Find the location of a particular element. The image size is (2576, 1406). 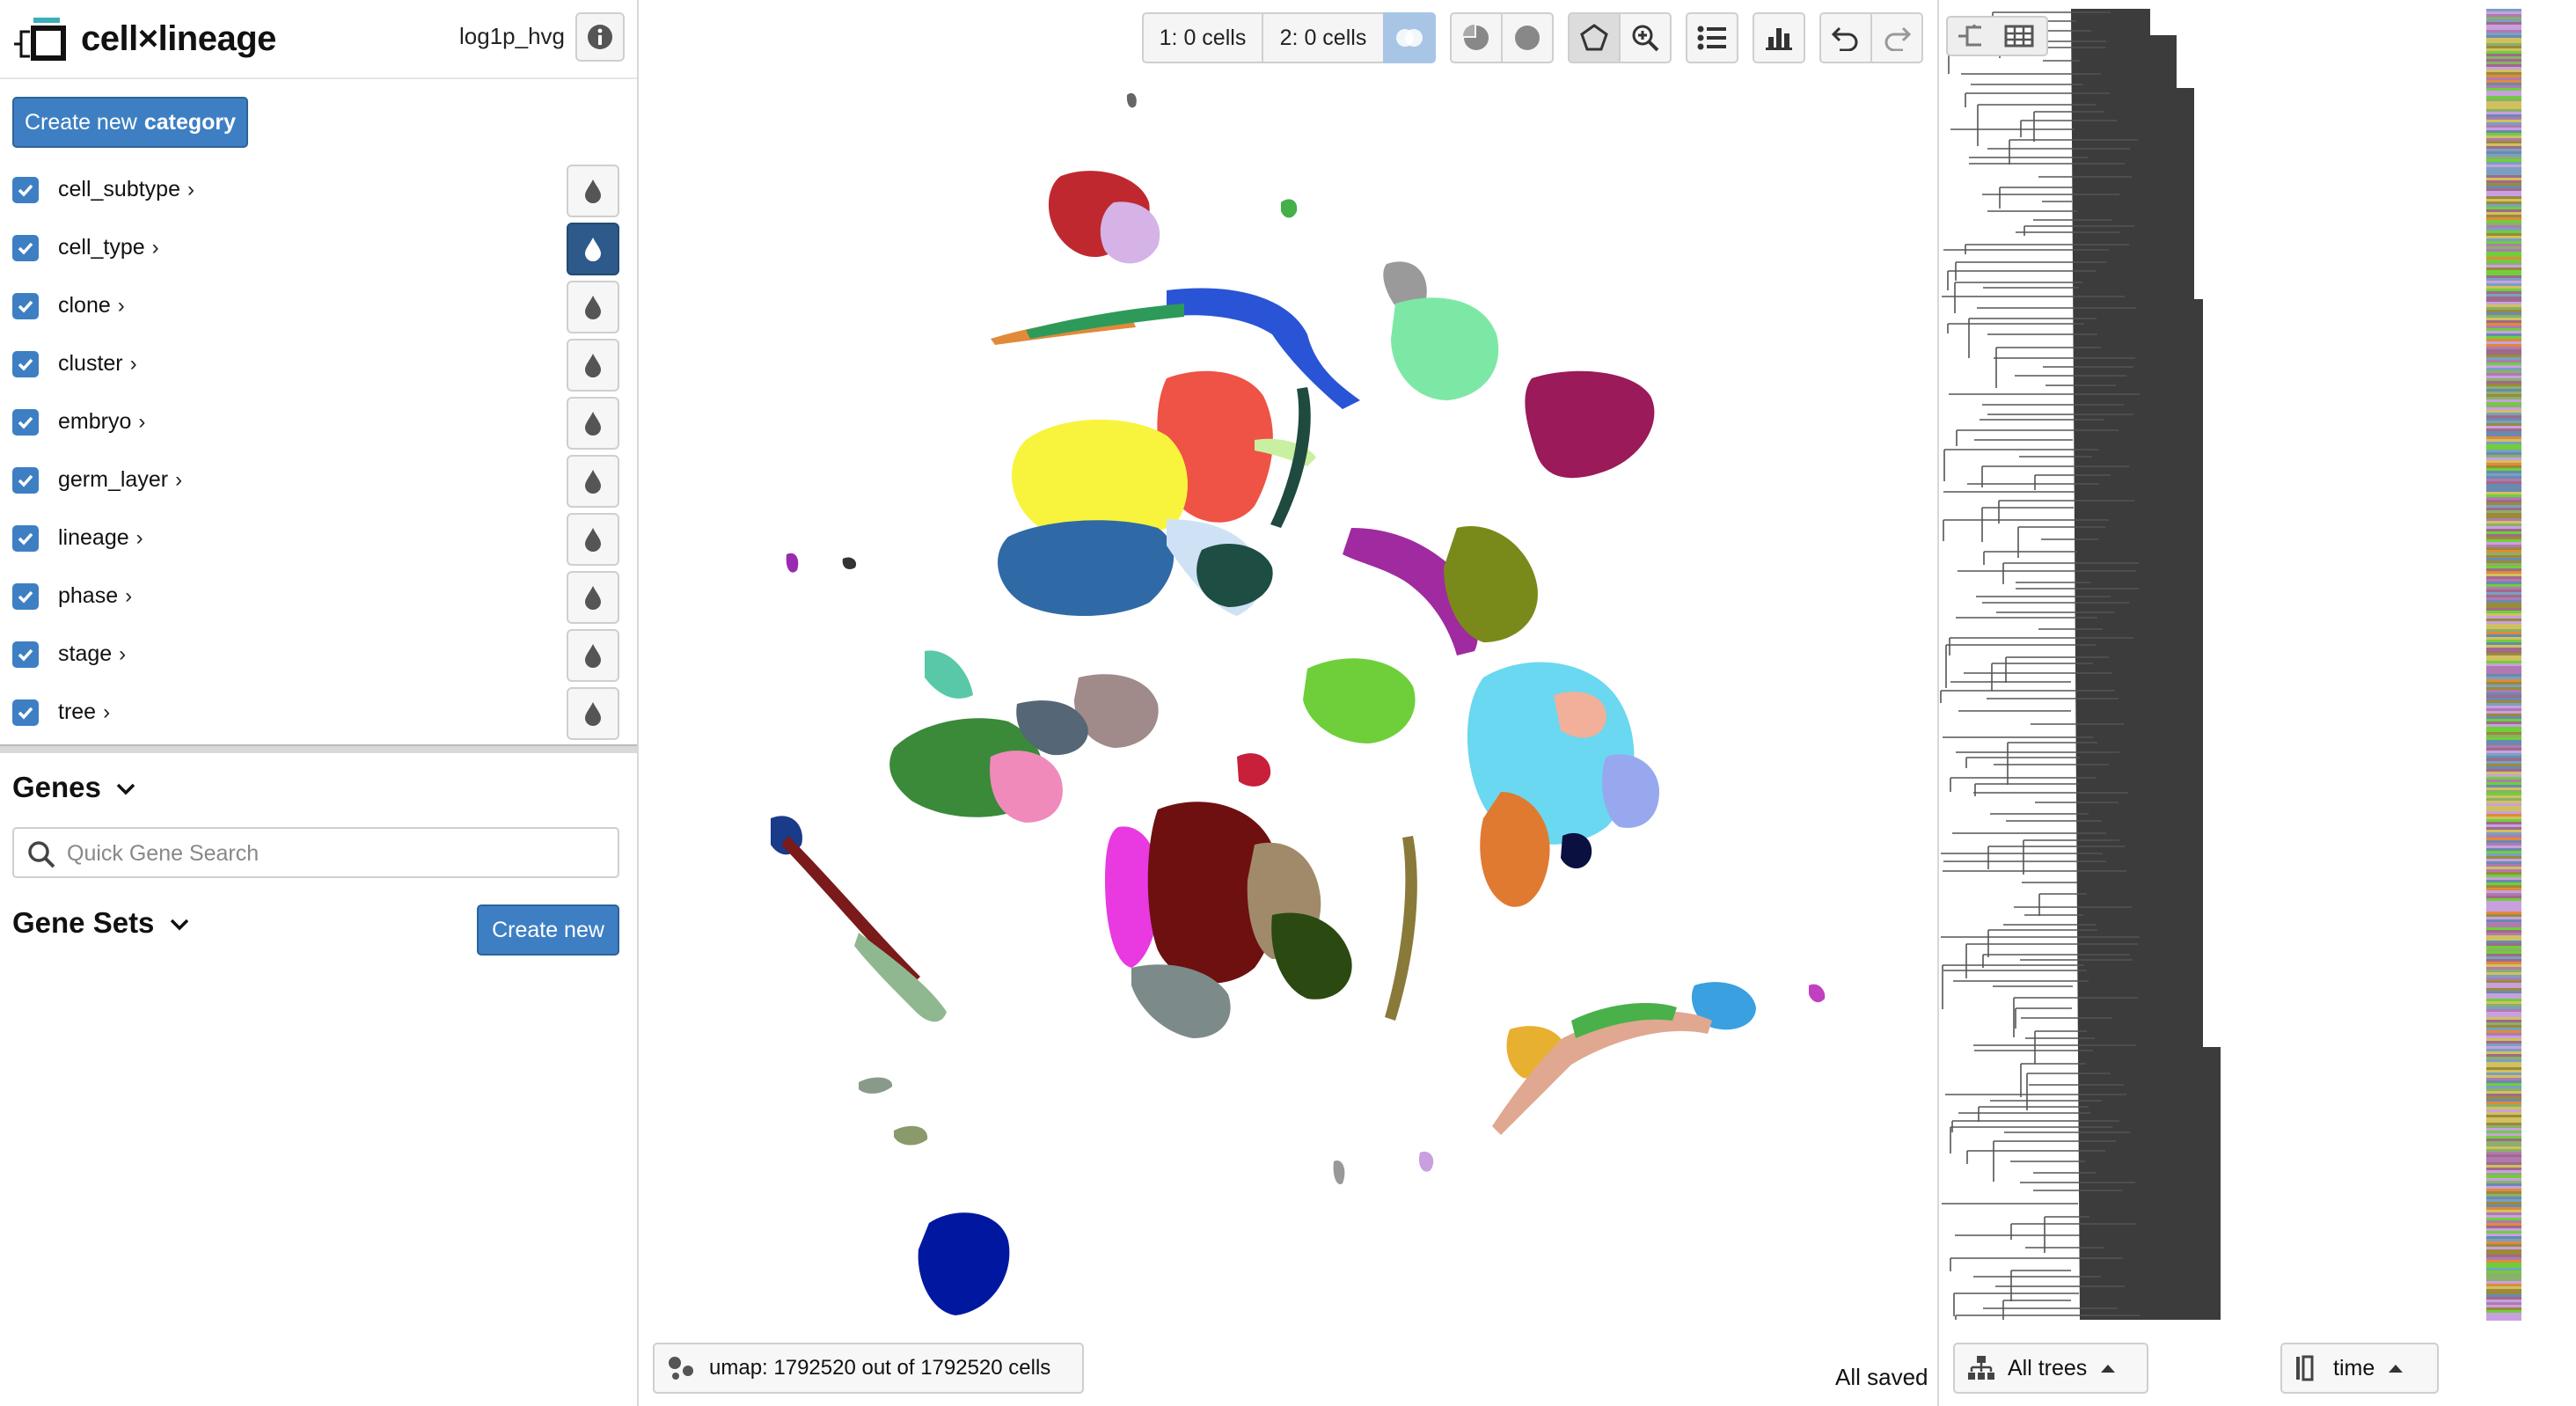

category-row: tree › is located at coordinates (318, 713).